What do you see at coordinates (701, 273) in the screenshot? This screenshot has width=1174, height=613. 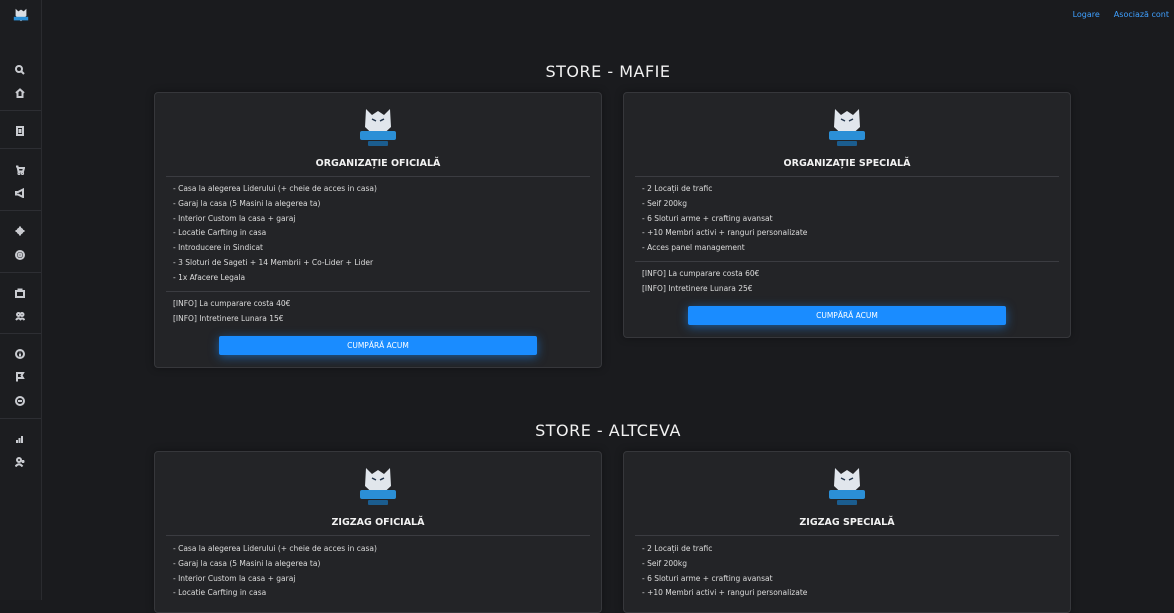 I see `price-info: [INFO] La cumparare costa 60€` at bounding box center [701, 273].